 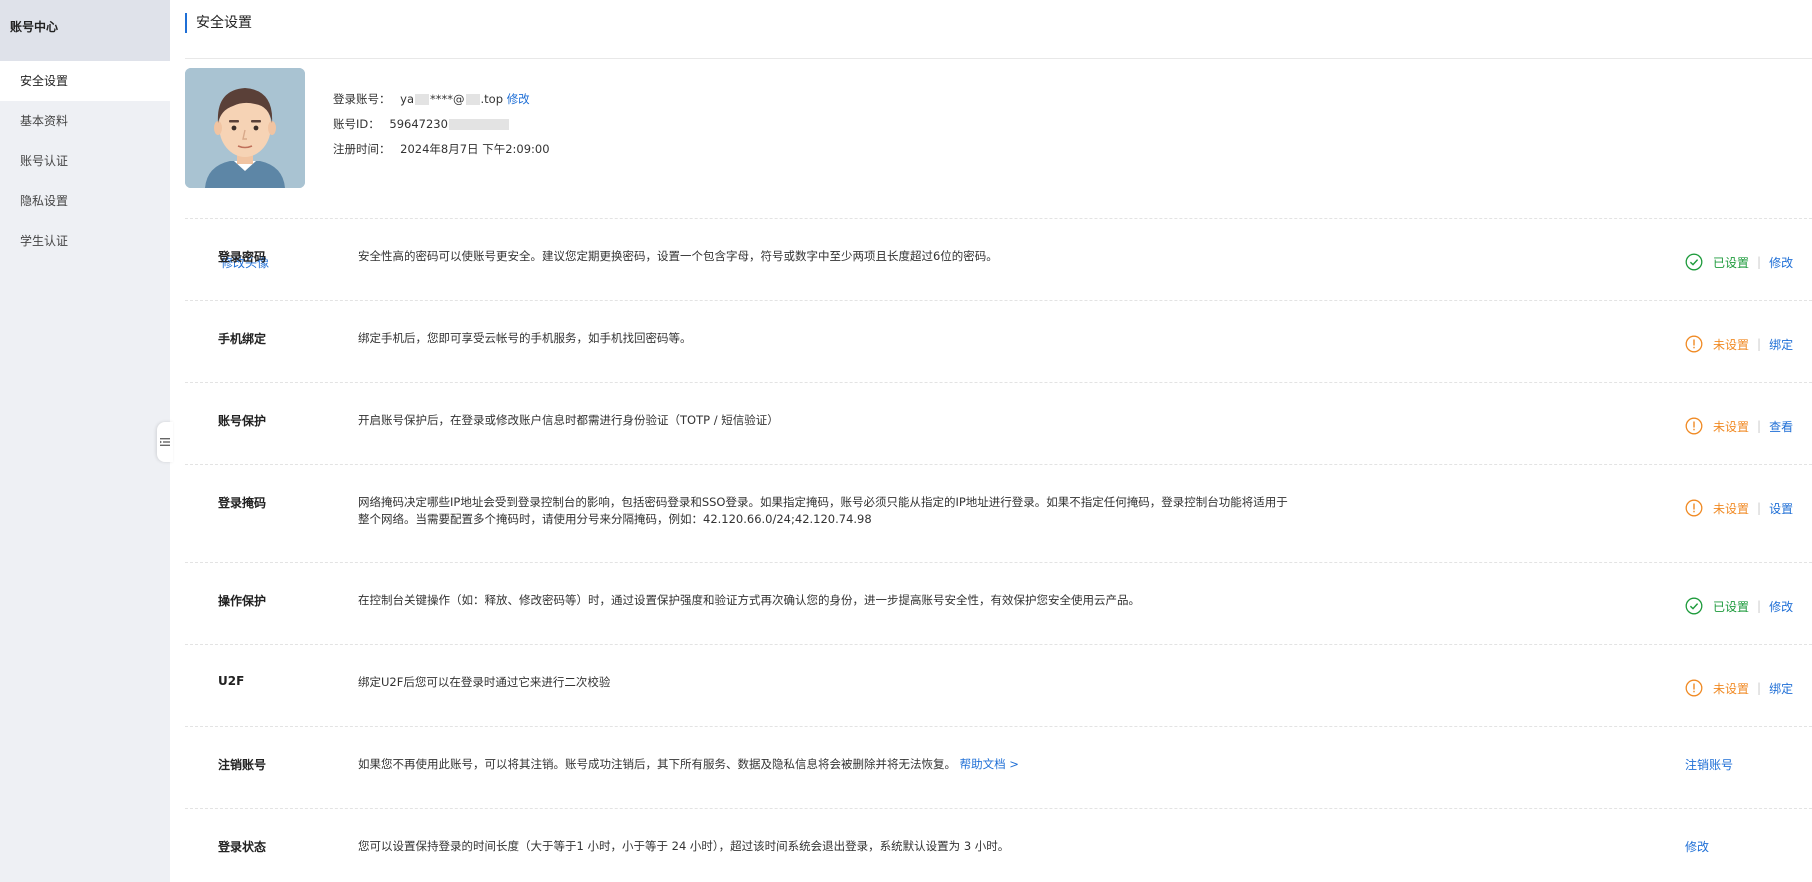 What do you see at coordinates (407, 99) in the screenshot?
I see `login-account-prefix: ya` at bounding box center [407, 99].